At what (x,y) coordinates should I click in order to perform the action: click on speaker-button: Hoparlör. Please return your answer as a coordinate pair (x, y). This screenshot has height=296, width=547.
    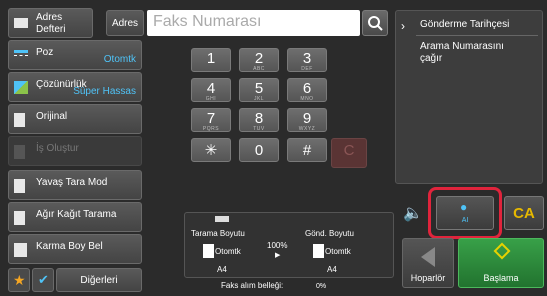
    Looking at the image, I should click on (428, 263).